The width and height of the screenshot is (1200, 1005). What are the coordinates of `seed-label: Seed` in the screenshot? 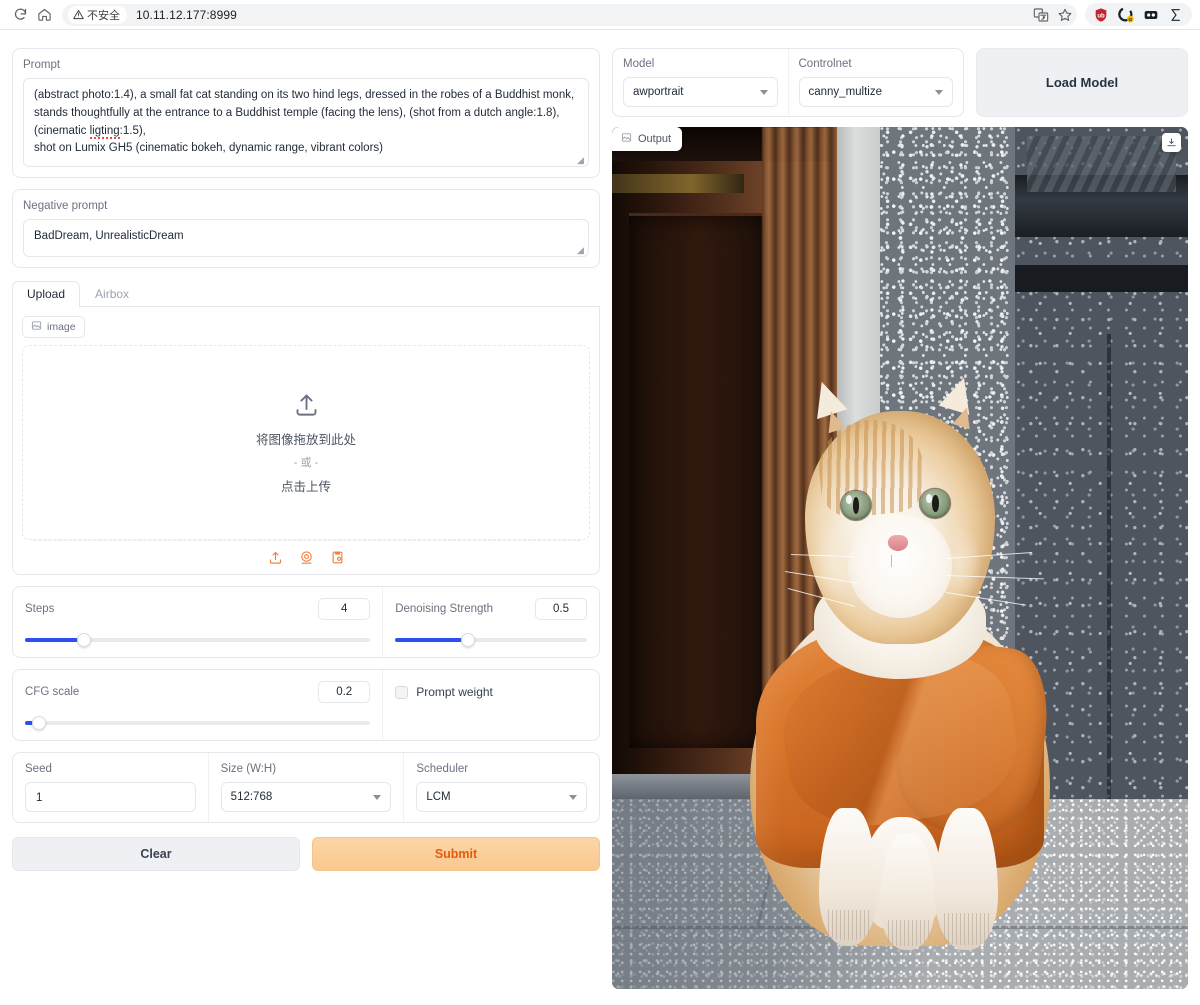 It's located at (38, 769).